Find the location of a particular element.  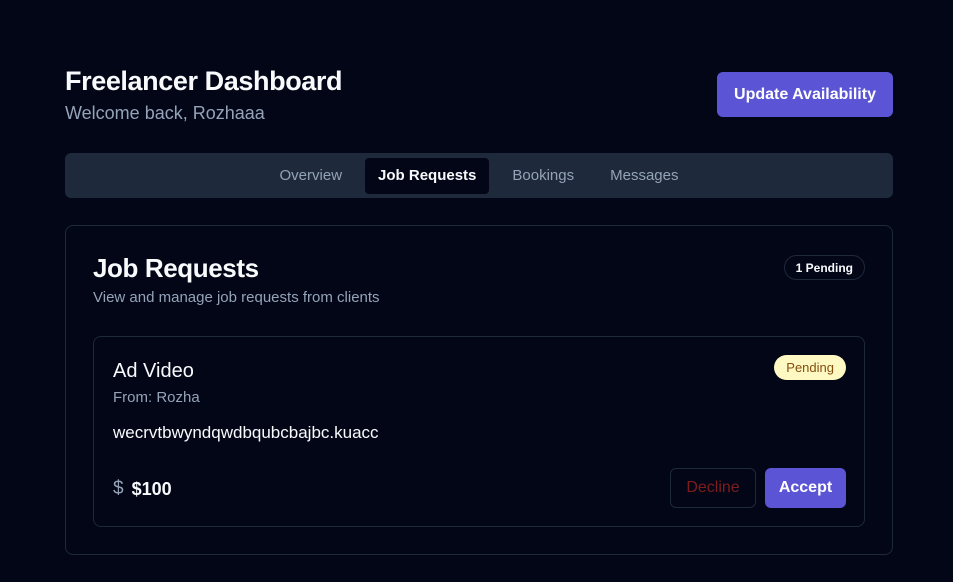

job-price: $ $100 is located at coordinates (142, 489).